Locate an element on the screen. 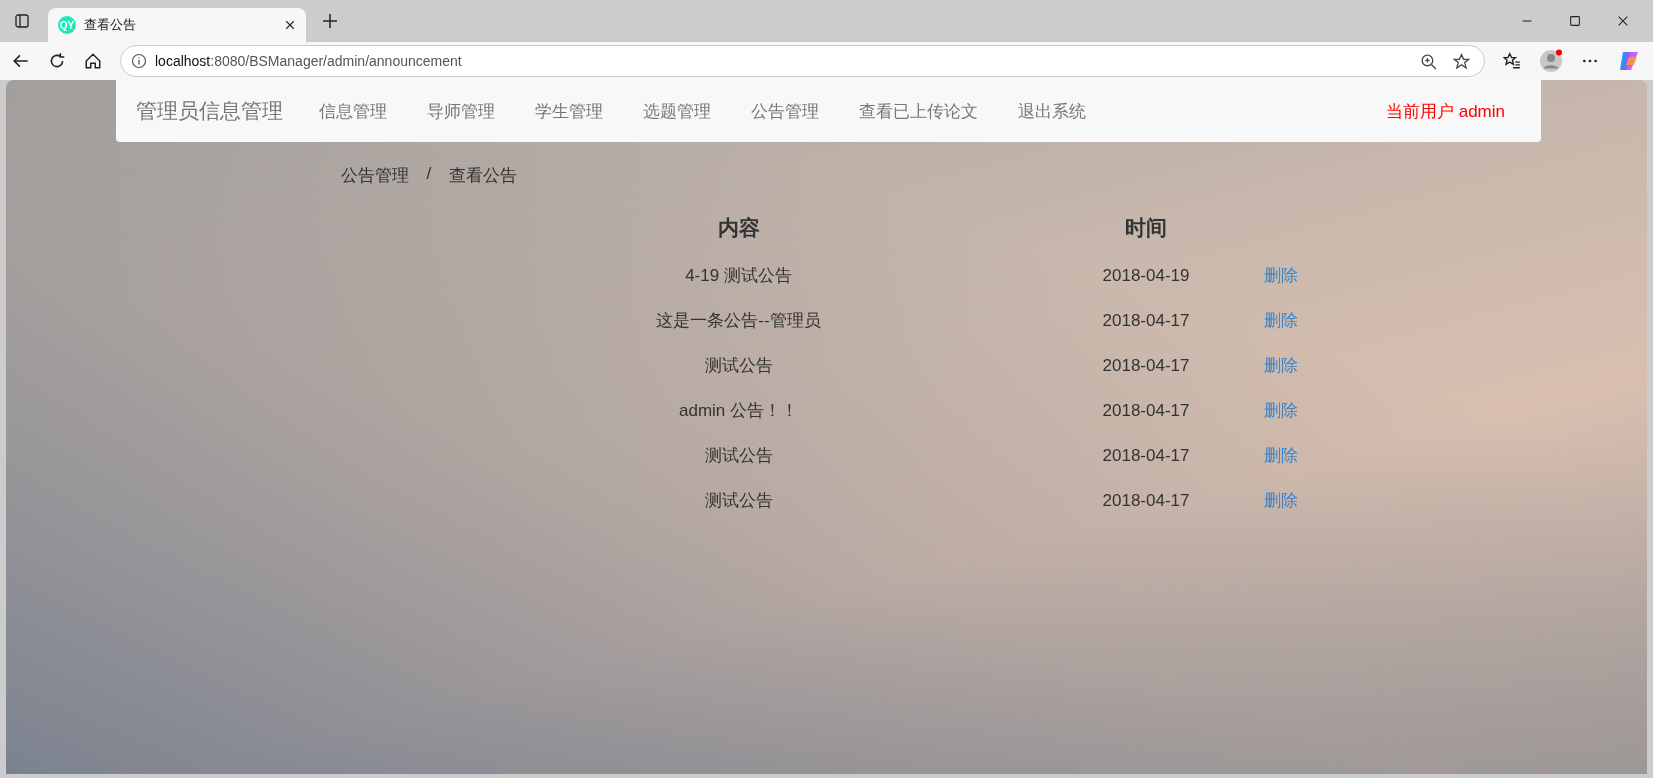  breadcrumb-item: 公告管理 is located at coordinates (374, 175).